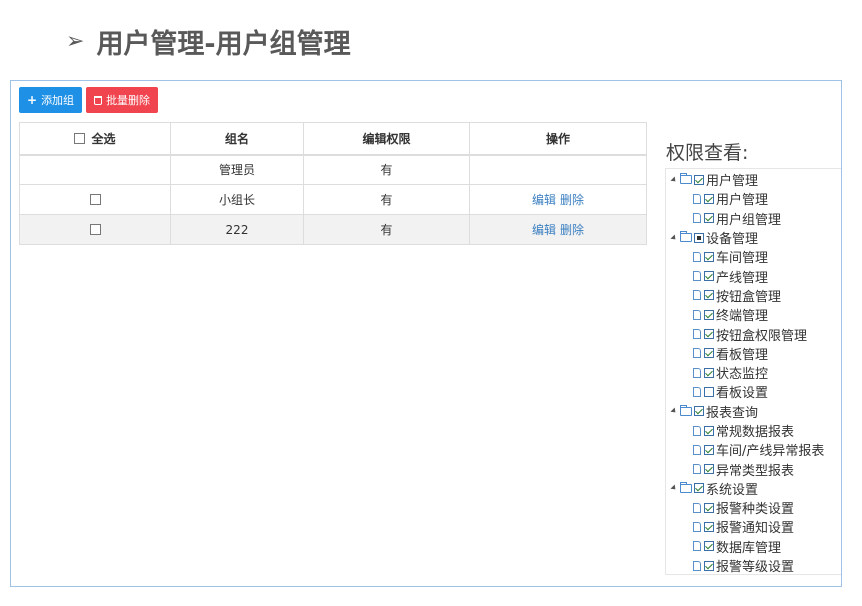 The image size is (862, 606). I want to click on tree-checkbox-partial, so click(699, 237).